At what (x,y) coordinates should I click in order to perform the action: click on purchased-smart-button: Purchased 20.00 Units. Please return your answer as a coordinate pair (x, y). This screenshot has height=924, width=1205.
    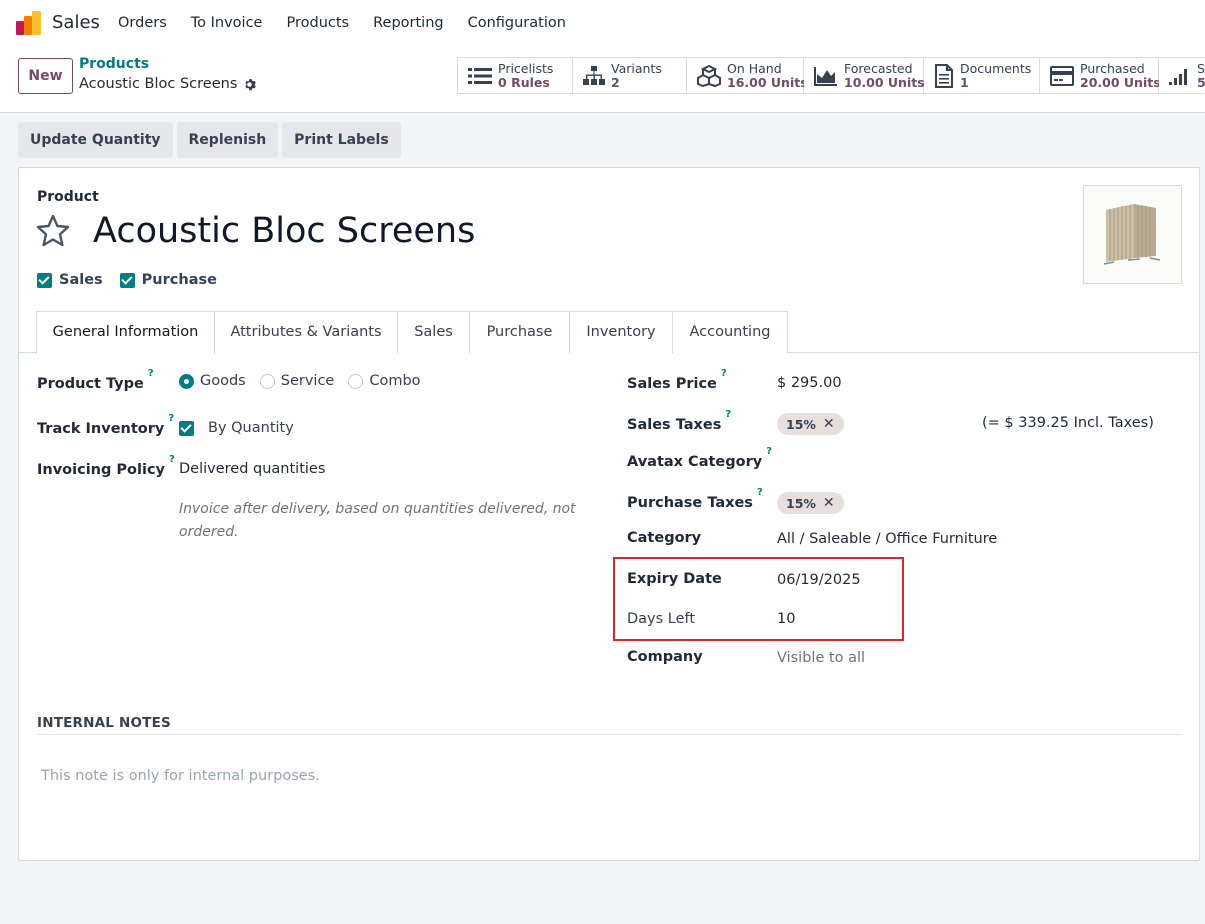
    Looking at the image, I should click on (1100, 75).